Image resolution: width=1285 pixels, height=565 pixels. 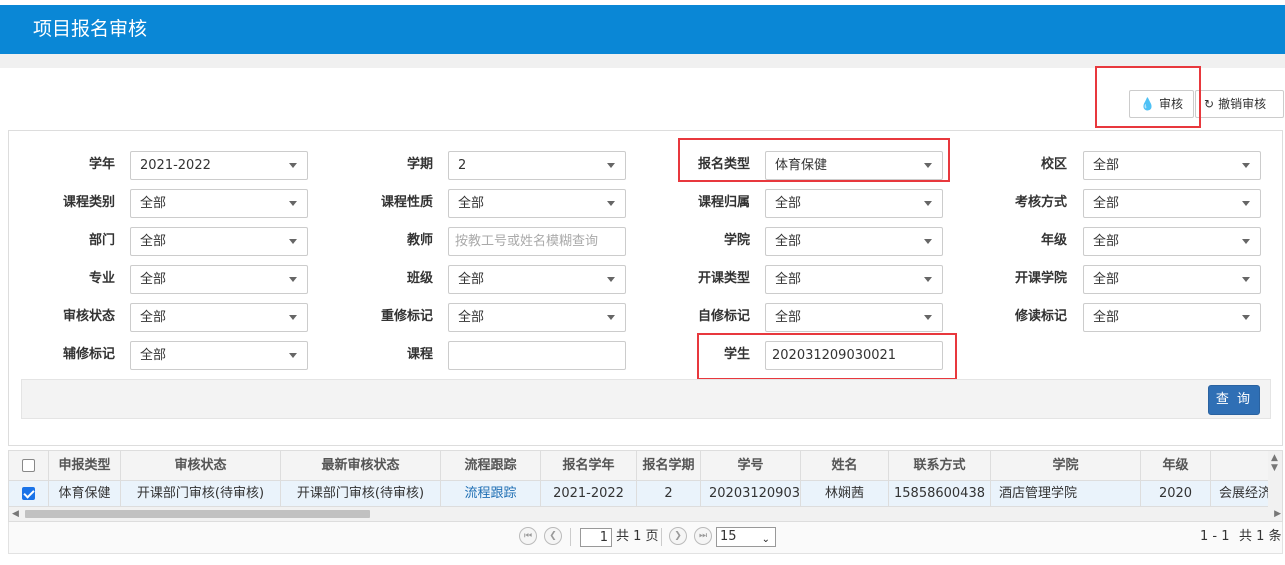 I want to click on xuenian-value: 2021-2022, so click(x=175, y=165).